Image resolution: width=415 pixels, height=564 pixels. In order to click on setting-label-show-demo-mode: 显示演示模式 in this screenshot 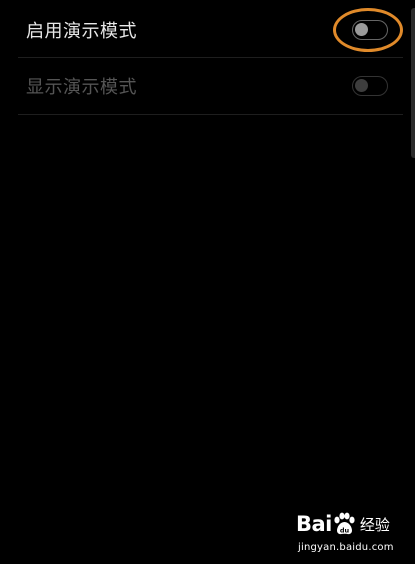, I will do `click(81, 87)`.